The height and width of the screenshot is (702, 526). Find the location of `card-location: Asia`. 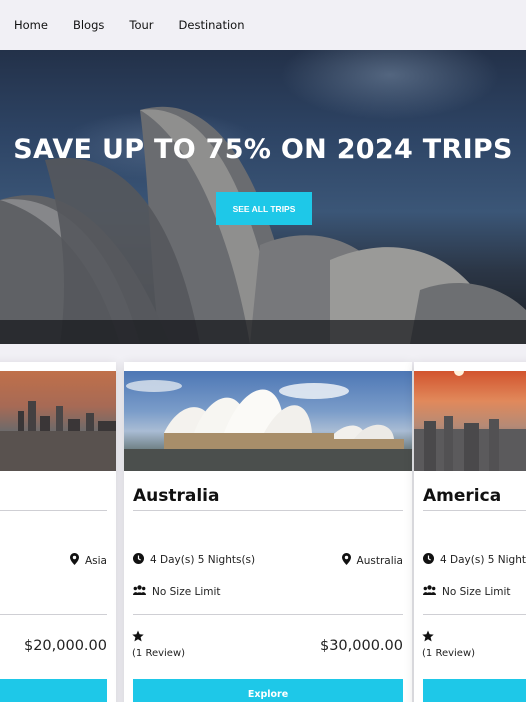

card-location: Asia is located at coordinates (88, 560).